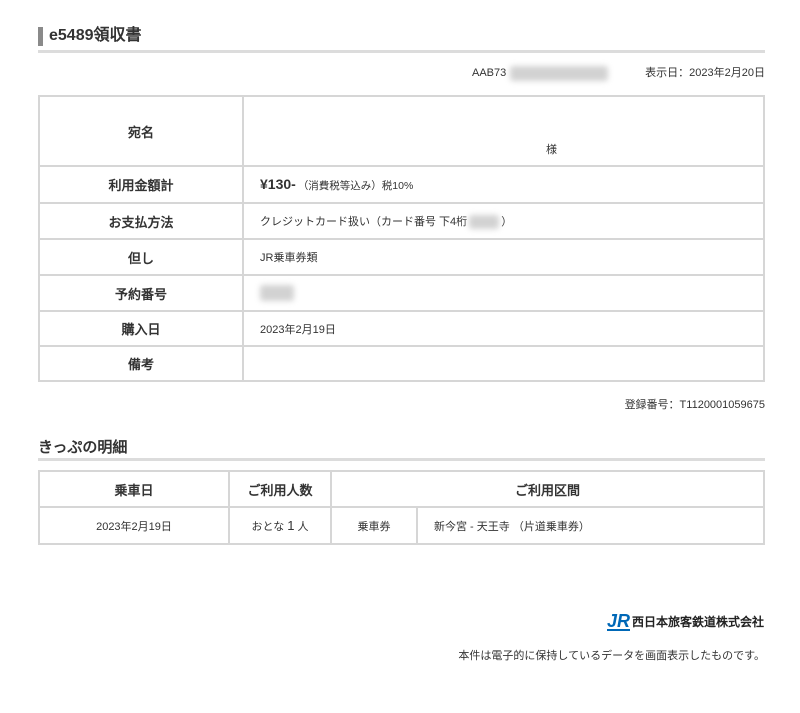 This screenshot has height=713, width=800. I want to click on receipt-row-payment: お支払方法 クレジットカード扱い（カード番号 下4桁 ）, so click(401, 221).